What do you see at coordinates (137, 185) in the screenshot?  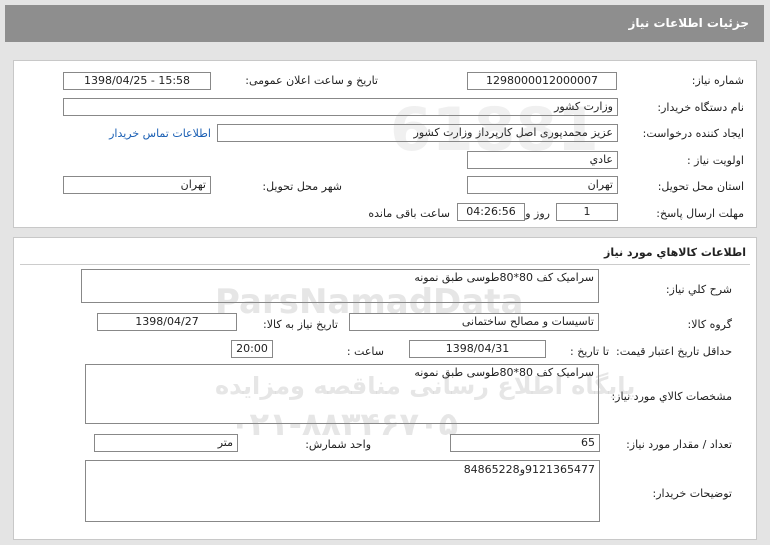 I see `delivery-city-field: تهران` at bounding box center [137, 185].